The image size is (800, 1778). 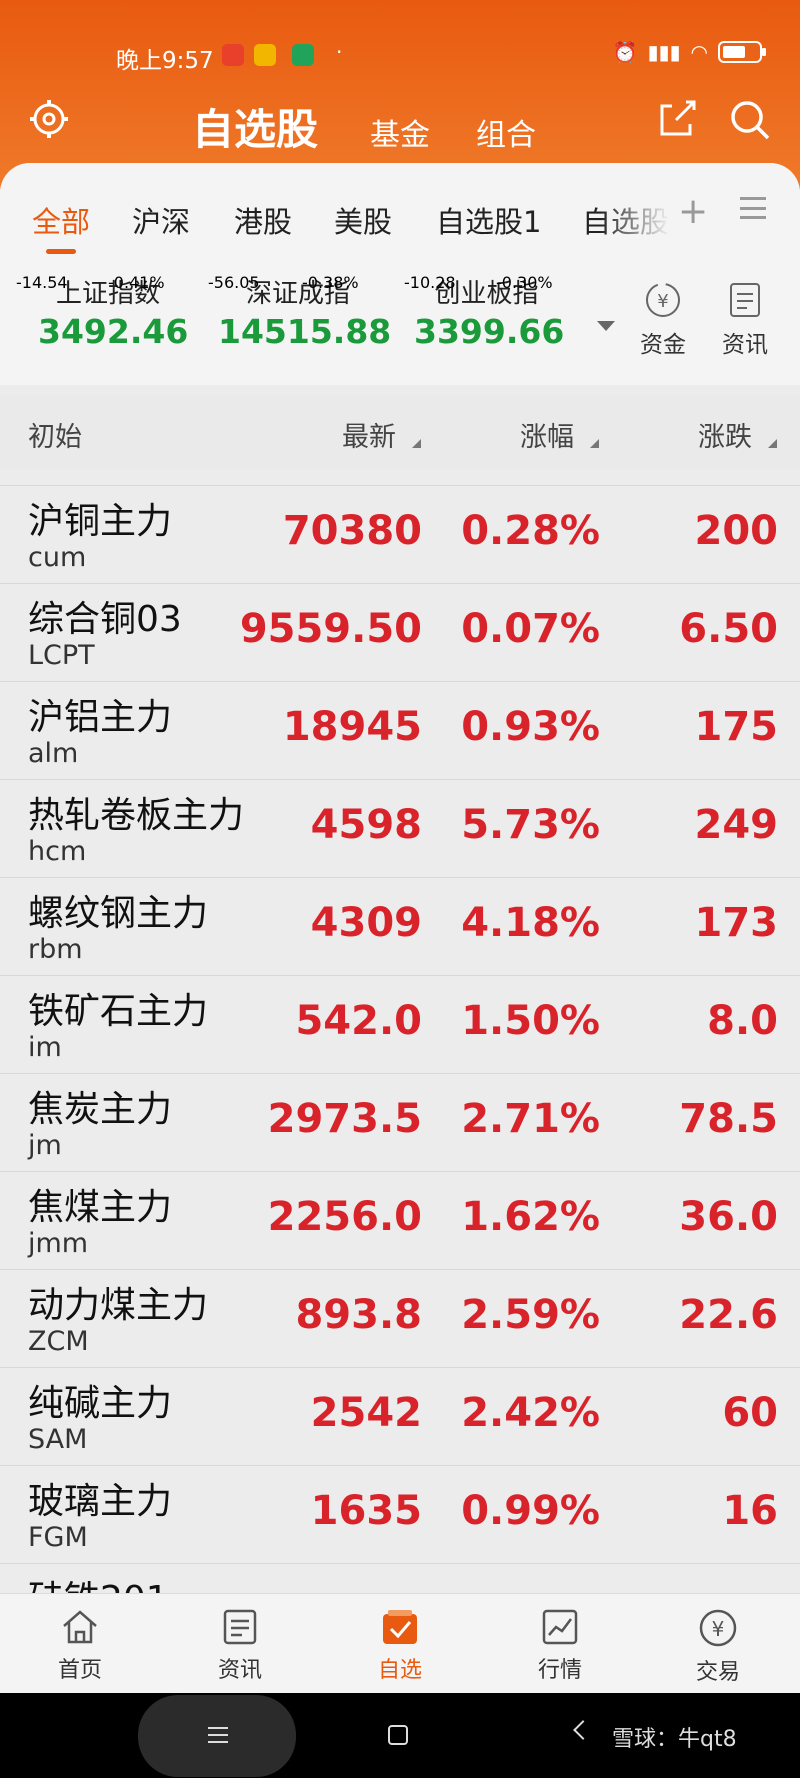 What do you see at coordinates (547, 434) in the screenshot?
I see `col-pct: 涨幅` at bounding box center [547, 434].